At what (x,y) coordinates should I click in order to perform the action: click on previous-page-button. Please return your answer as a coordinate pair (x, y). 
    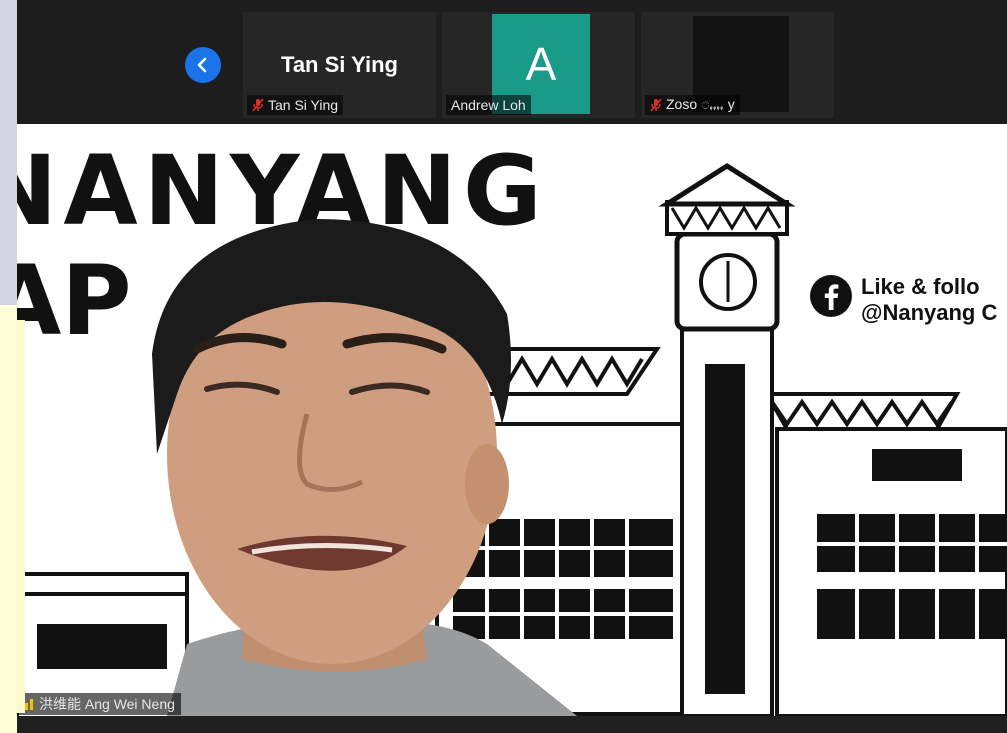
    Looking at the image, I should click on (203, 65).